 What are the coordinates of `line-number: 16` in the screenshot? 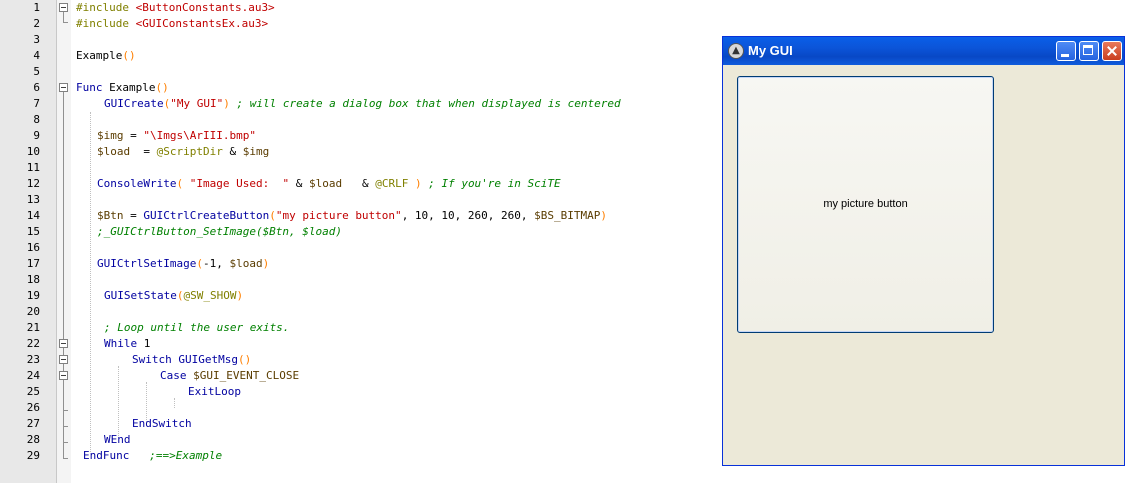 It's located at (33, 247).